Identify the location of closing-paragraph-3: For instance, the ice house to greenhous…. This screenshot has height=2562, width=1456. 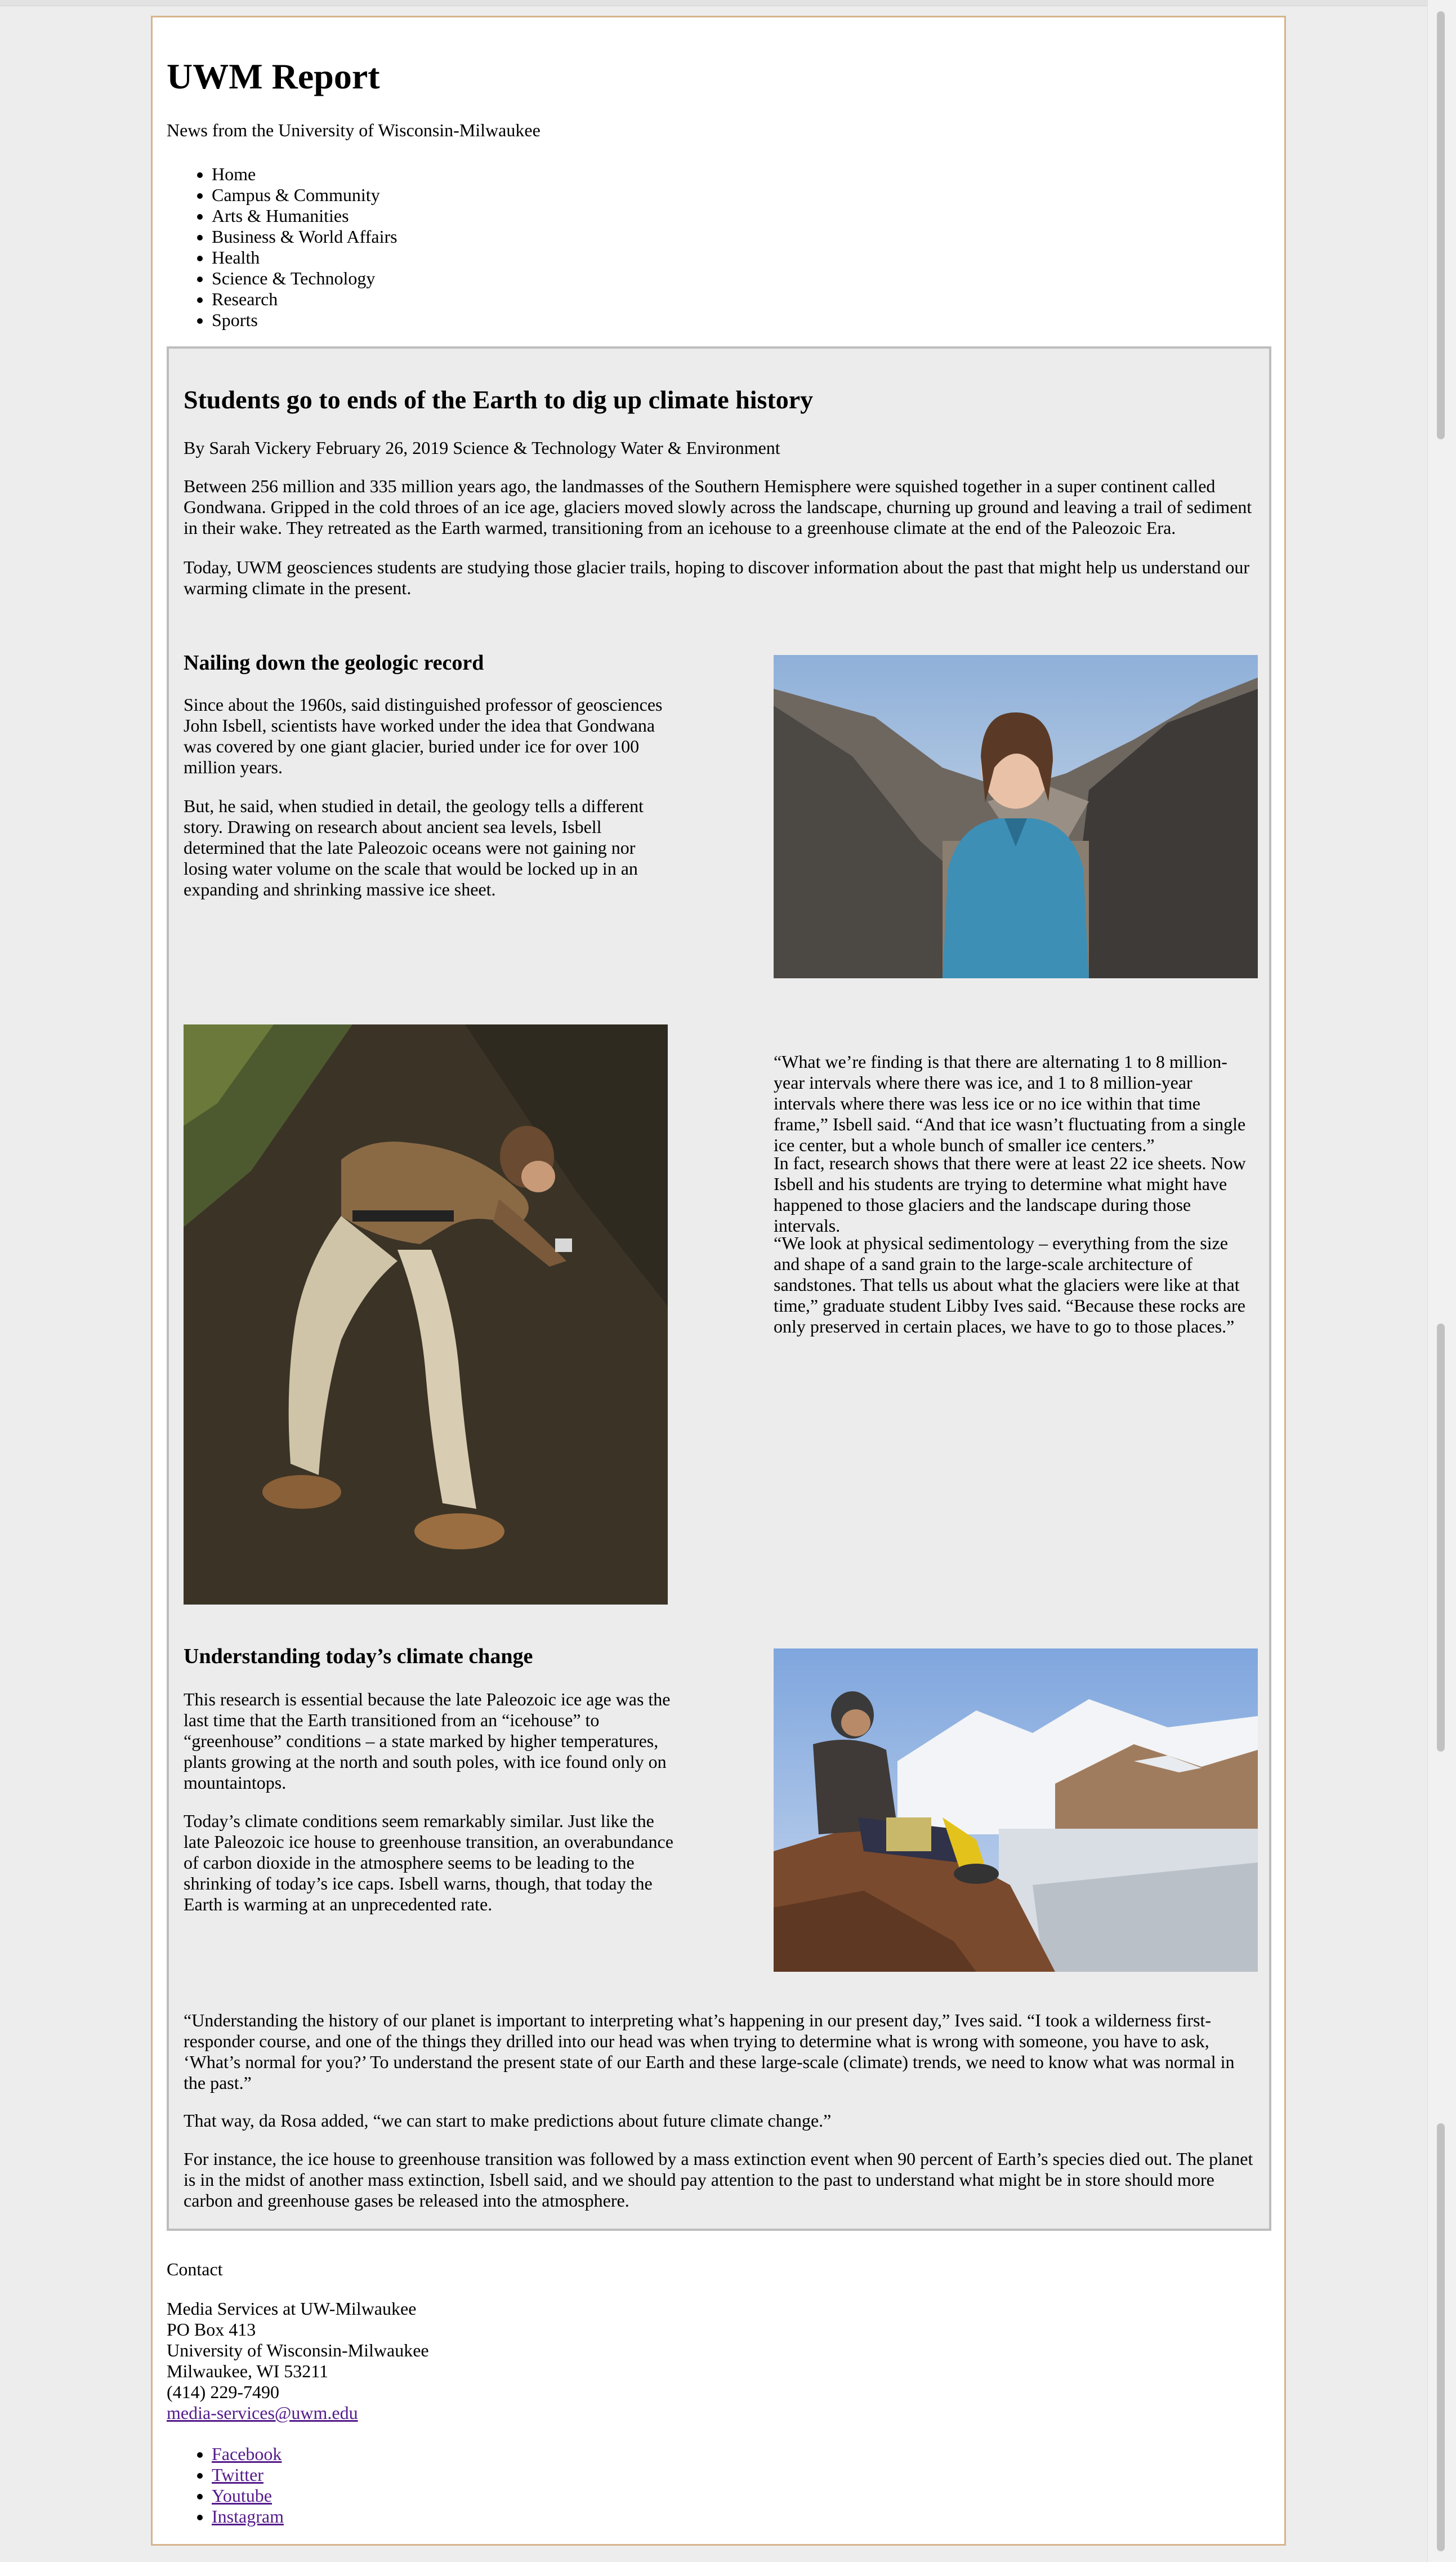
(718, 2180).